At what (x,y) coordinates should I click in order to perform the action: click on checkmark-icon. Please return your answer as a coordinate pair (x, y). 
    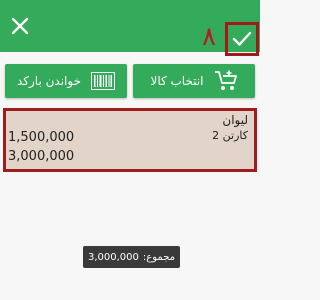
    Looking at the image, I should click on (242, 38).